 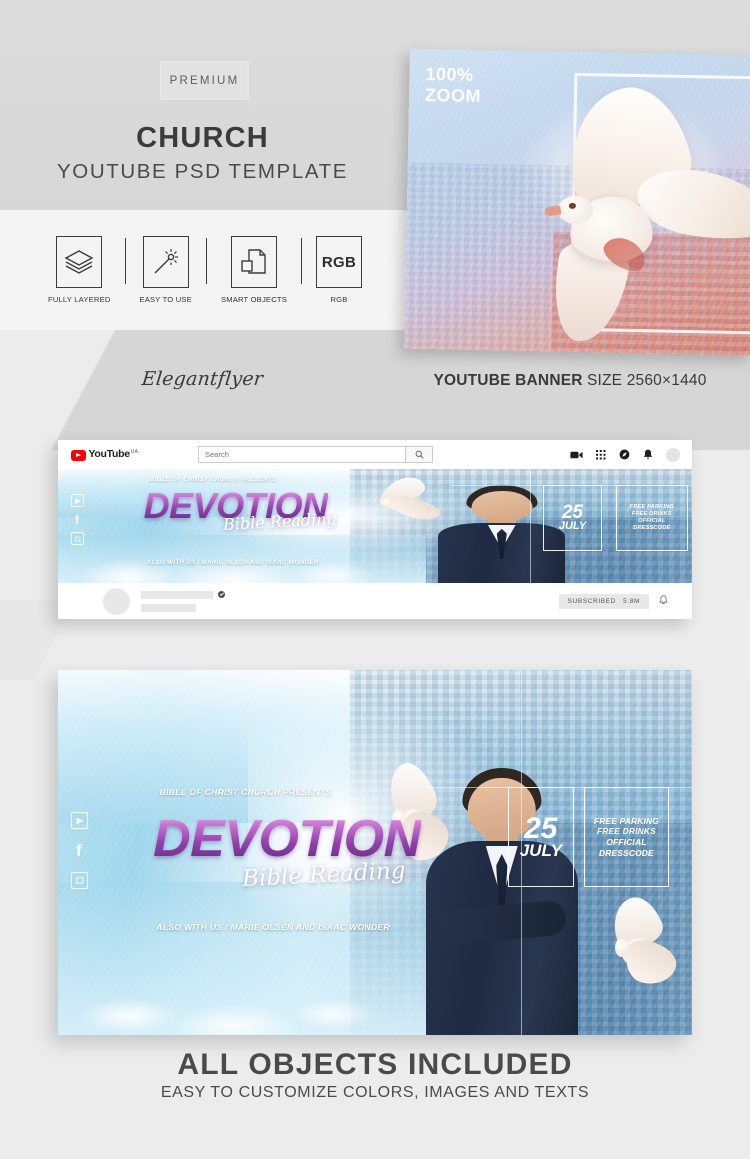 I want to click on verified-check-icon, so click(x=221, y=594).